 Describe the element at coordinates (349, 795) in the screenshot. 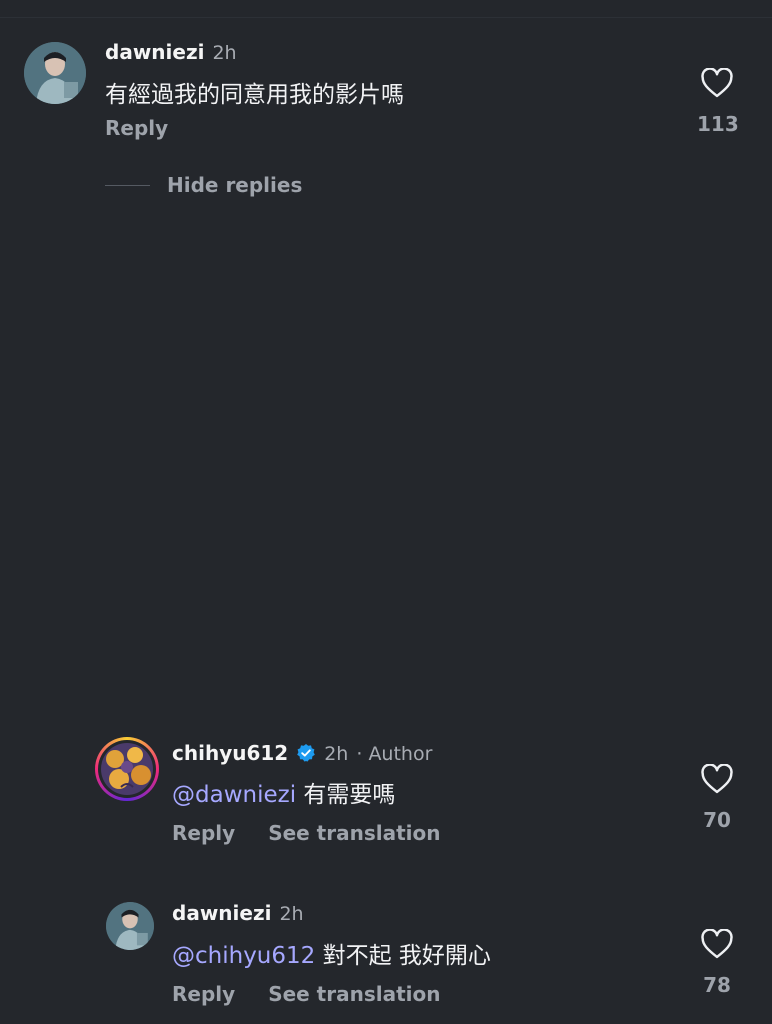

I see `comment-body: 有需要嗎` at that location.